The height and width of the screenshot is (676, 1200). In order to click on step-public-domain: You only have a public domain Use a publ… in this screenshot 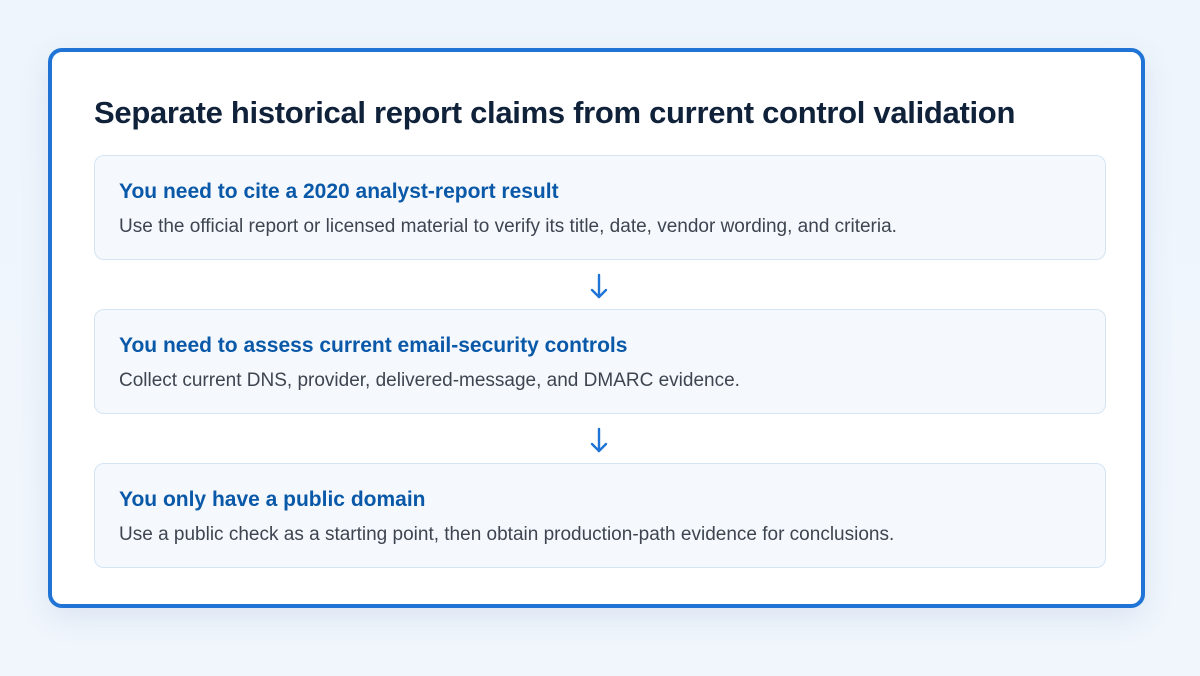, I will do `click(600, 515)`.